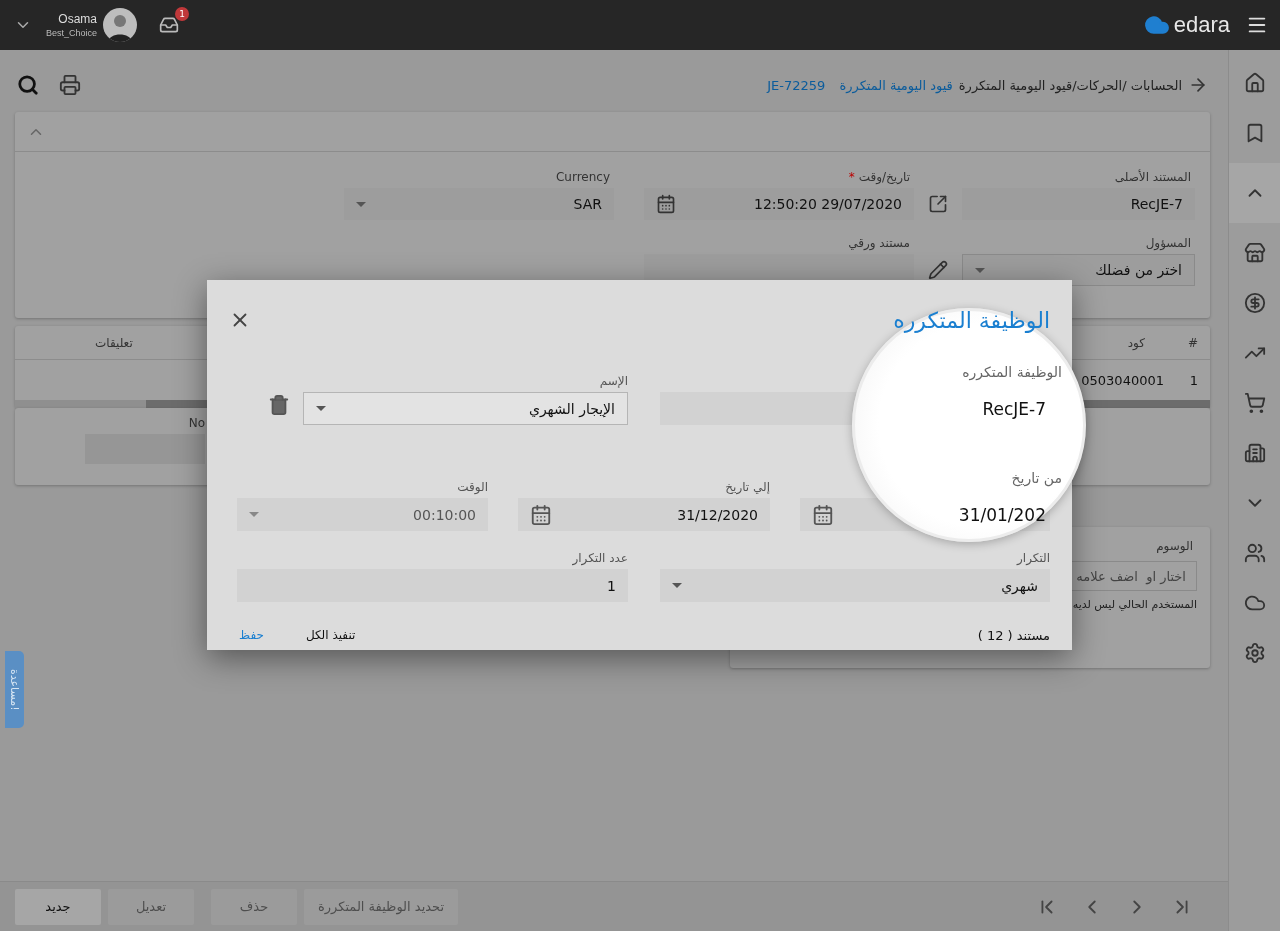 The width and height of the screenshot is (1280, 931). What do you see at coordinates (1134, 604) in the screenshot?
I see `permission-note: المستخدم الحالي ليس لديه` at bounding box center [1134, 604].